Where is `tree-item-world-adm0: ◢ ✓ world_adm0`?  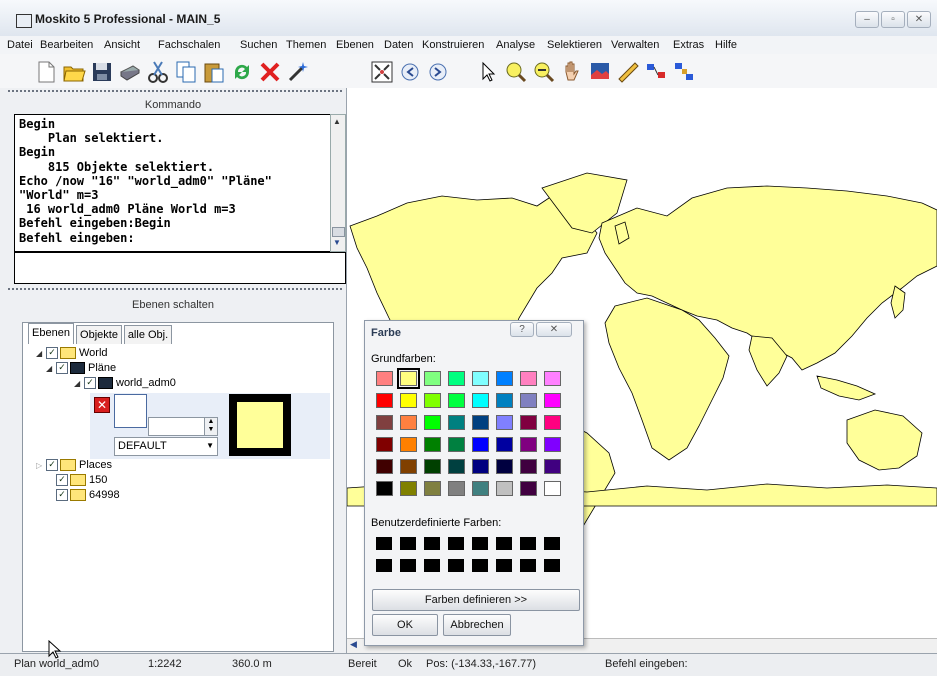
tree-item-world-adm0: ◢ ✓ world_adm0 is located at coordinates (125, 383).